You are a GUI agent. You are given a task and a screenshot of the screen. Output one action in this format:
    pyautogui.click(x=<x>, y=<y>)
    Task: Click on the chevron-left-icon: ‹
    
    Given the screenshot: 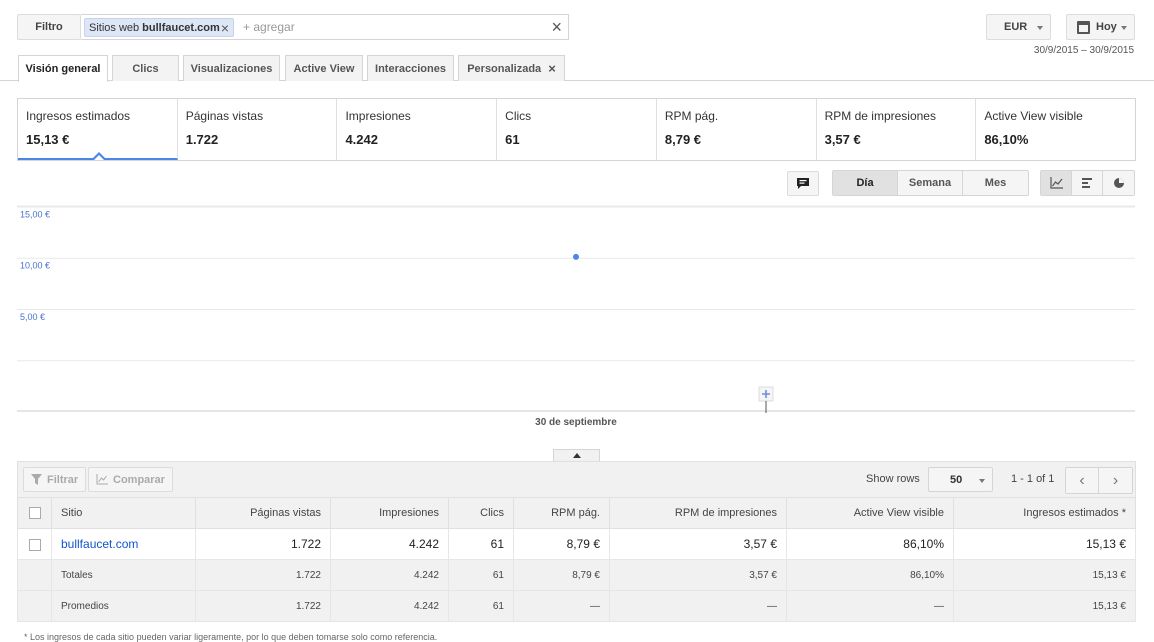 What is the action you would take?
    pyautogui.click(x=1082, y=480)
    